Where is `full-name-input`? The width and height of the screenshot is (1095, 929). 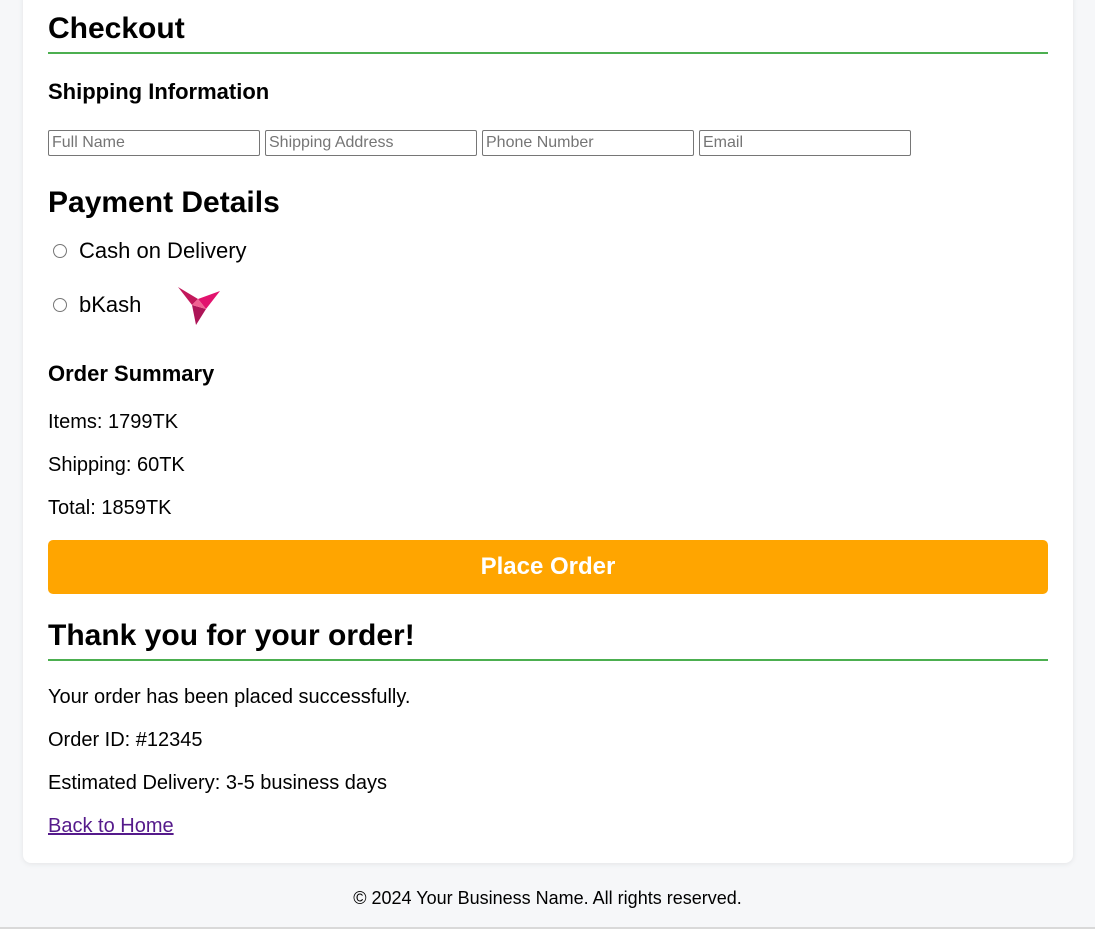 full-name-input is located at coordinates (154, 143).